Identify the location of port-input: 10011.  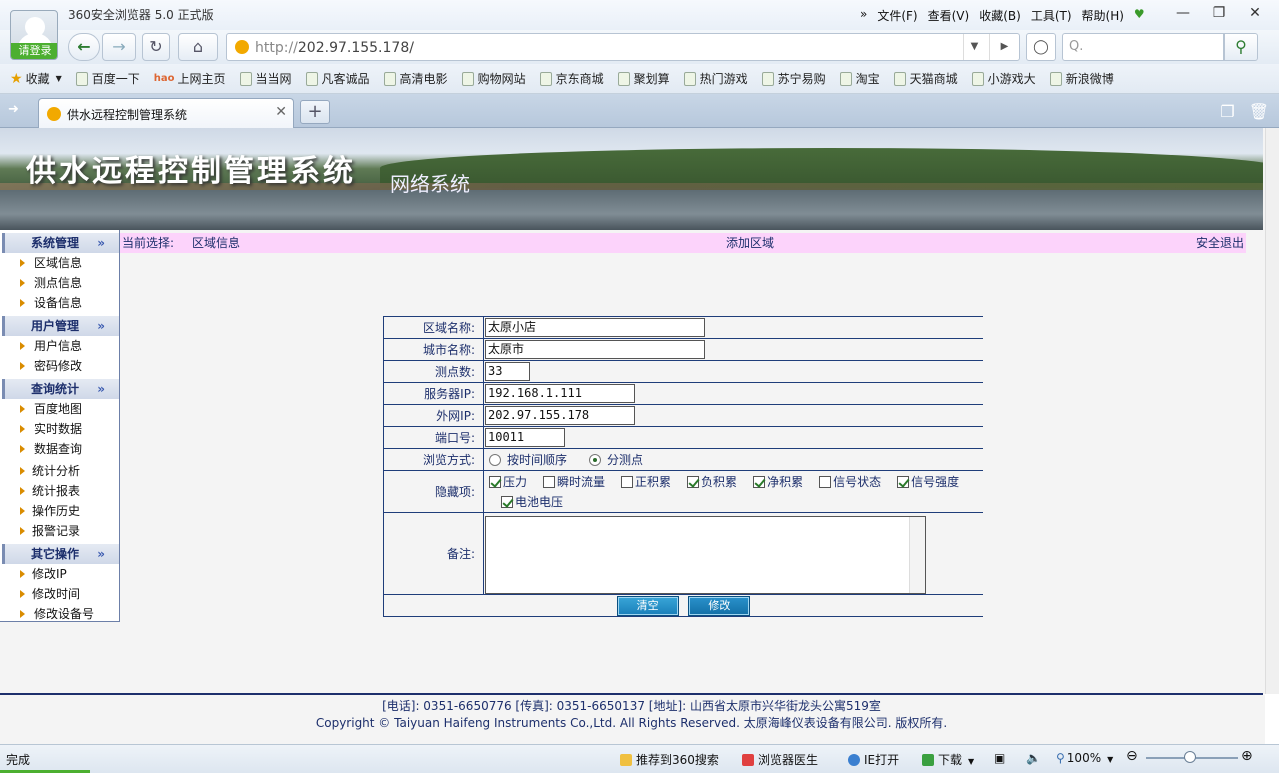
(525, 437).